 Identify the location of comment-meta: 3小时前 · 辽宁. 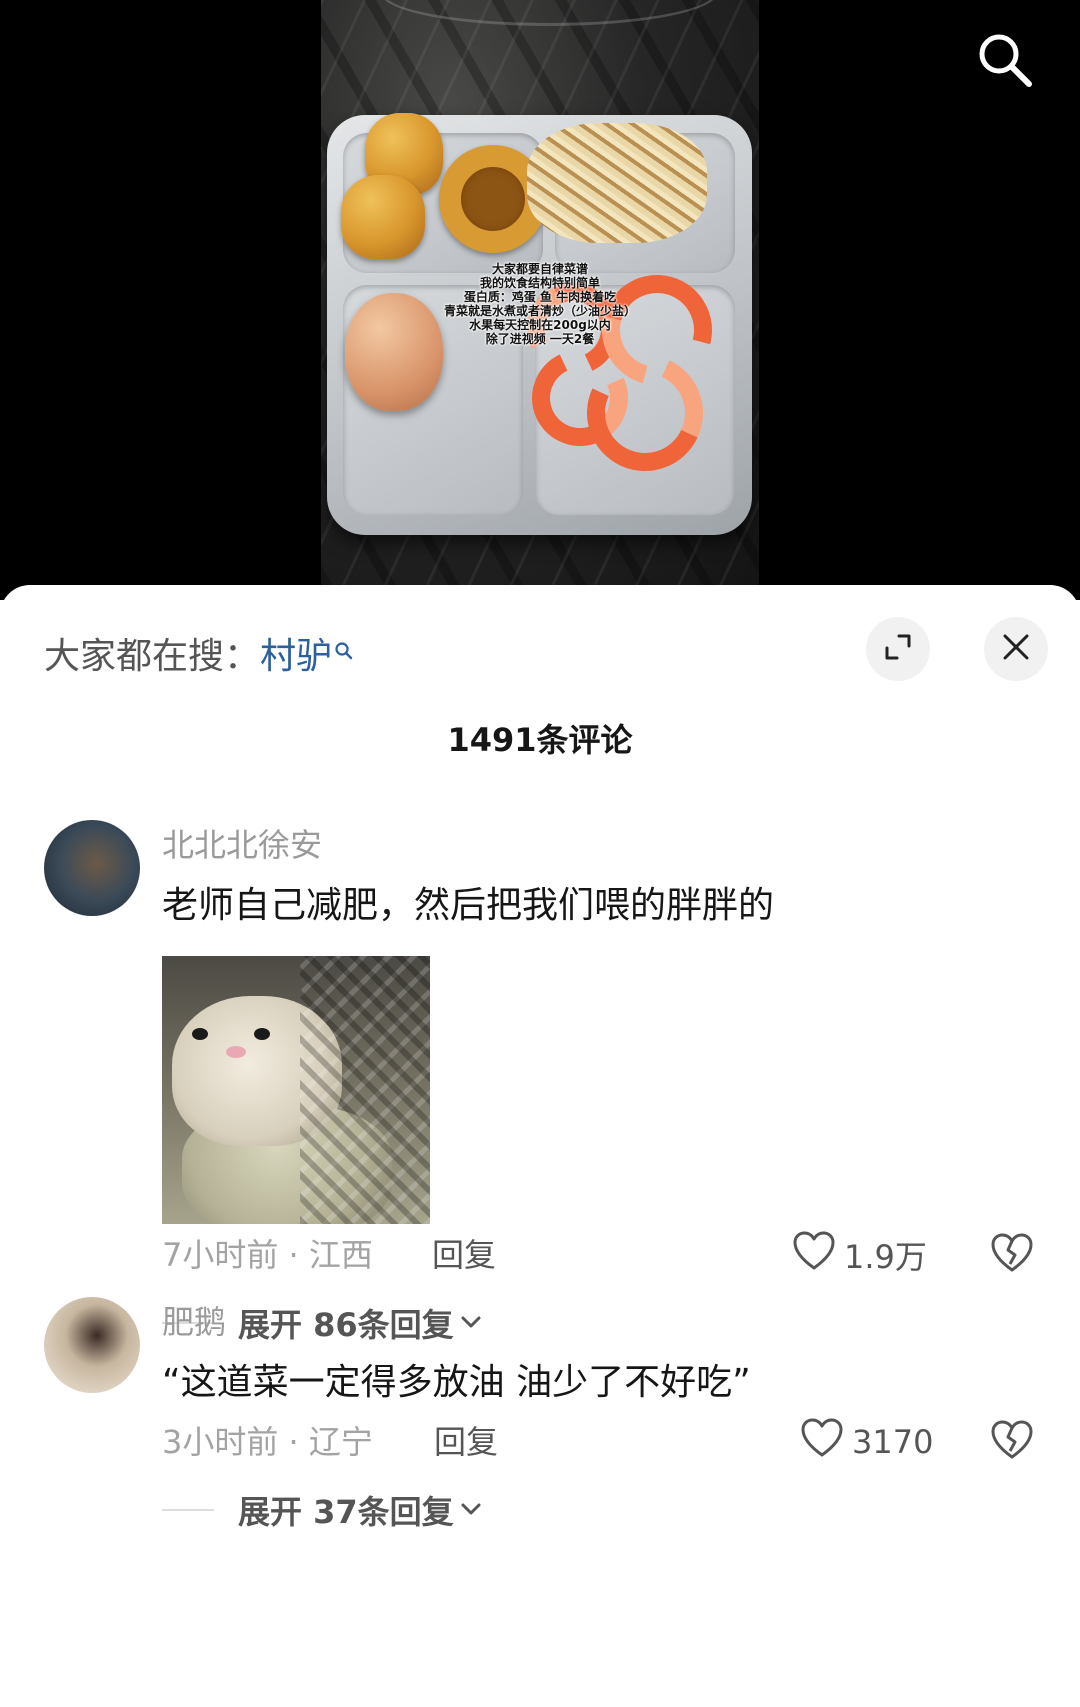
(267, 1442).